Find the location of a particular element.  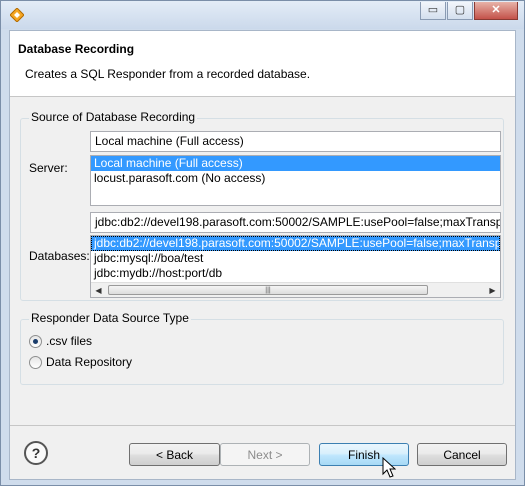

minimize-icon: ▭ is located at coordinates (433, 10).